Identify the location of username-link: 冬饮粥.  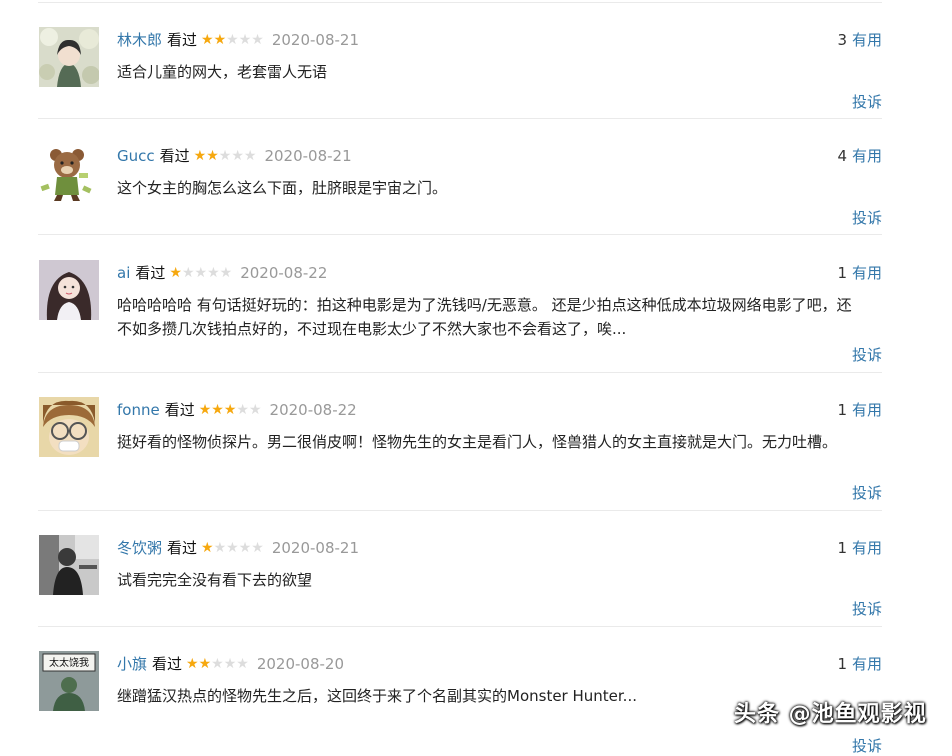
(139, 548).